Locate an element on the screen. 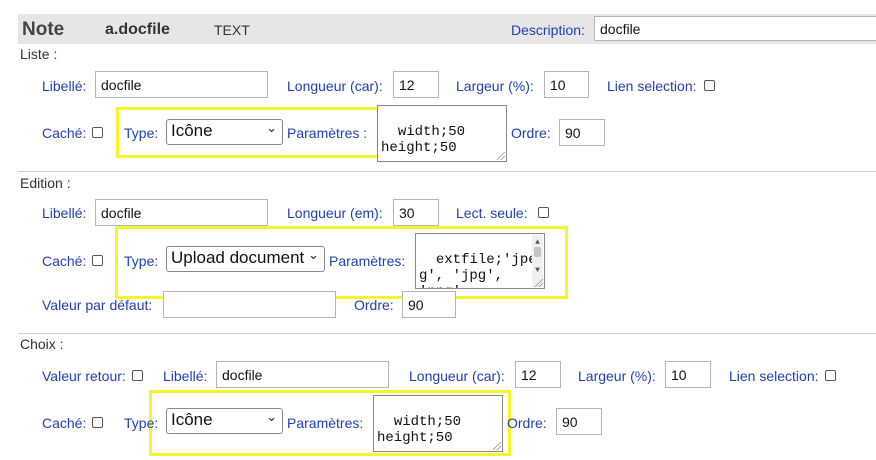 The width and height of the screenshot is (876, 460). edition-lect-checkbox is located at coordinates (543, 212).